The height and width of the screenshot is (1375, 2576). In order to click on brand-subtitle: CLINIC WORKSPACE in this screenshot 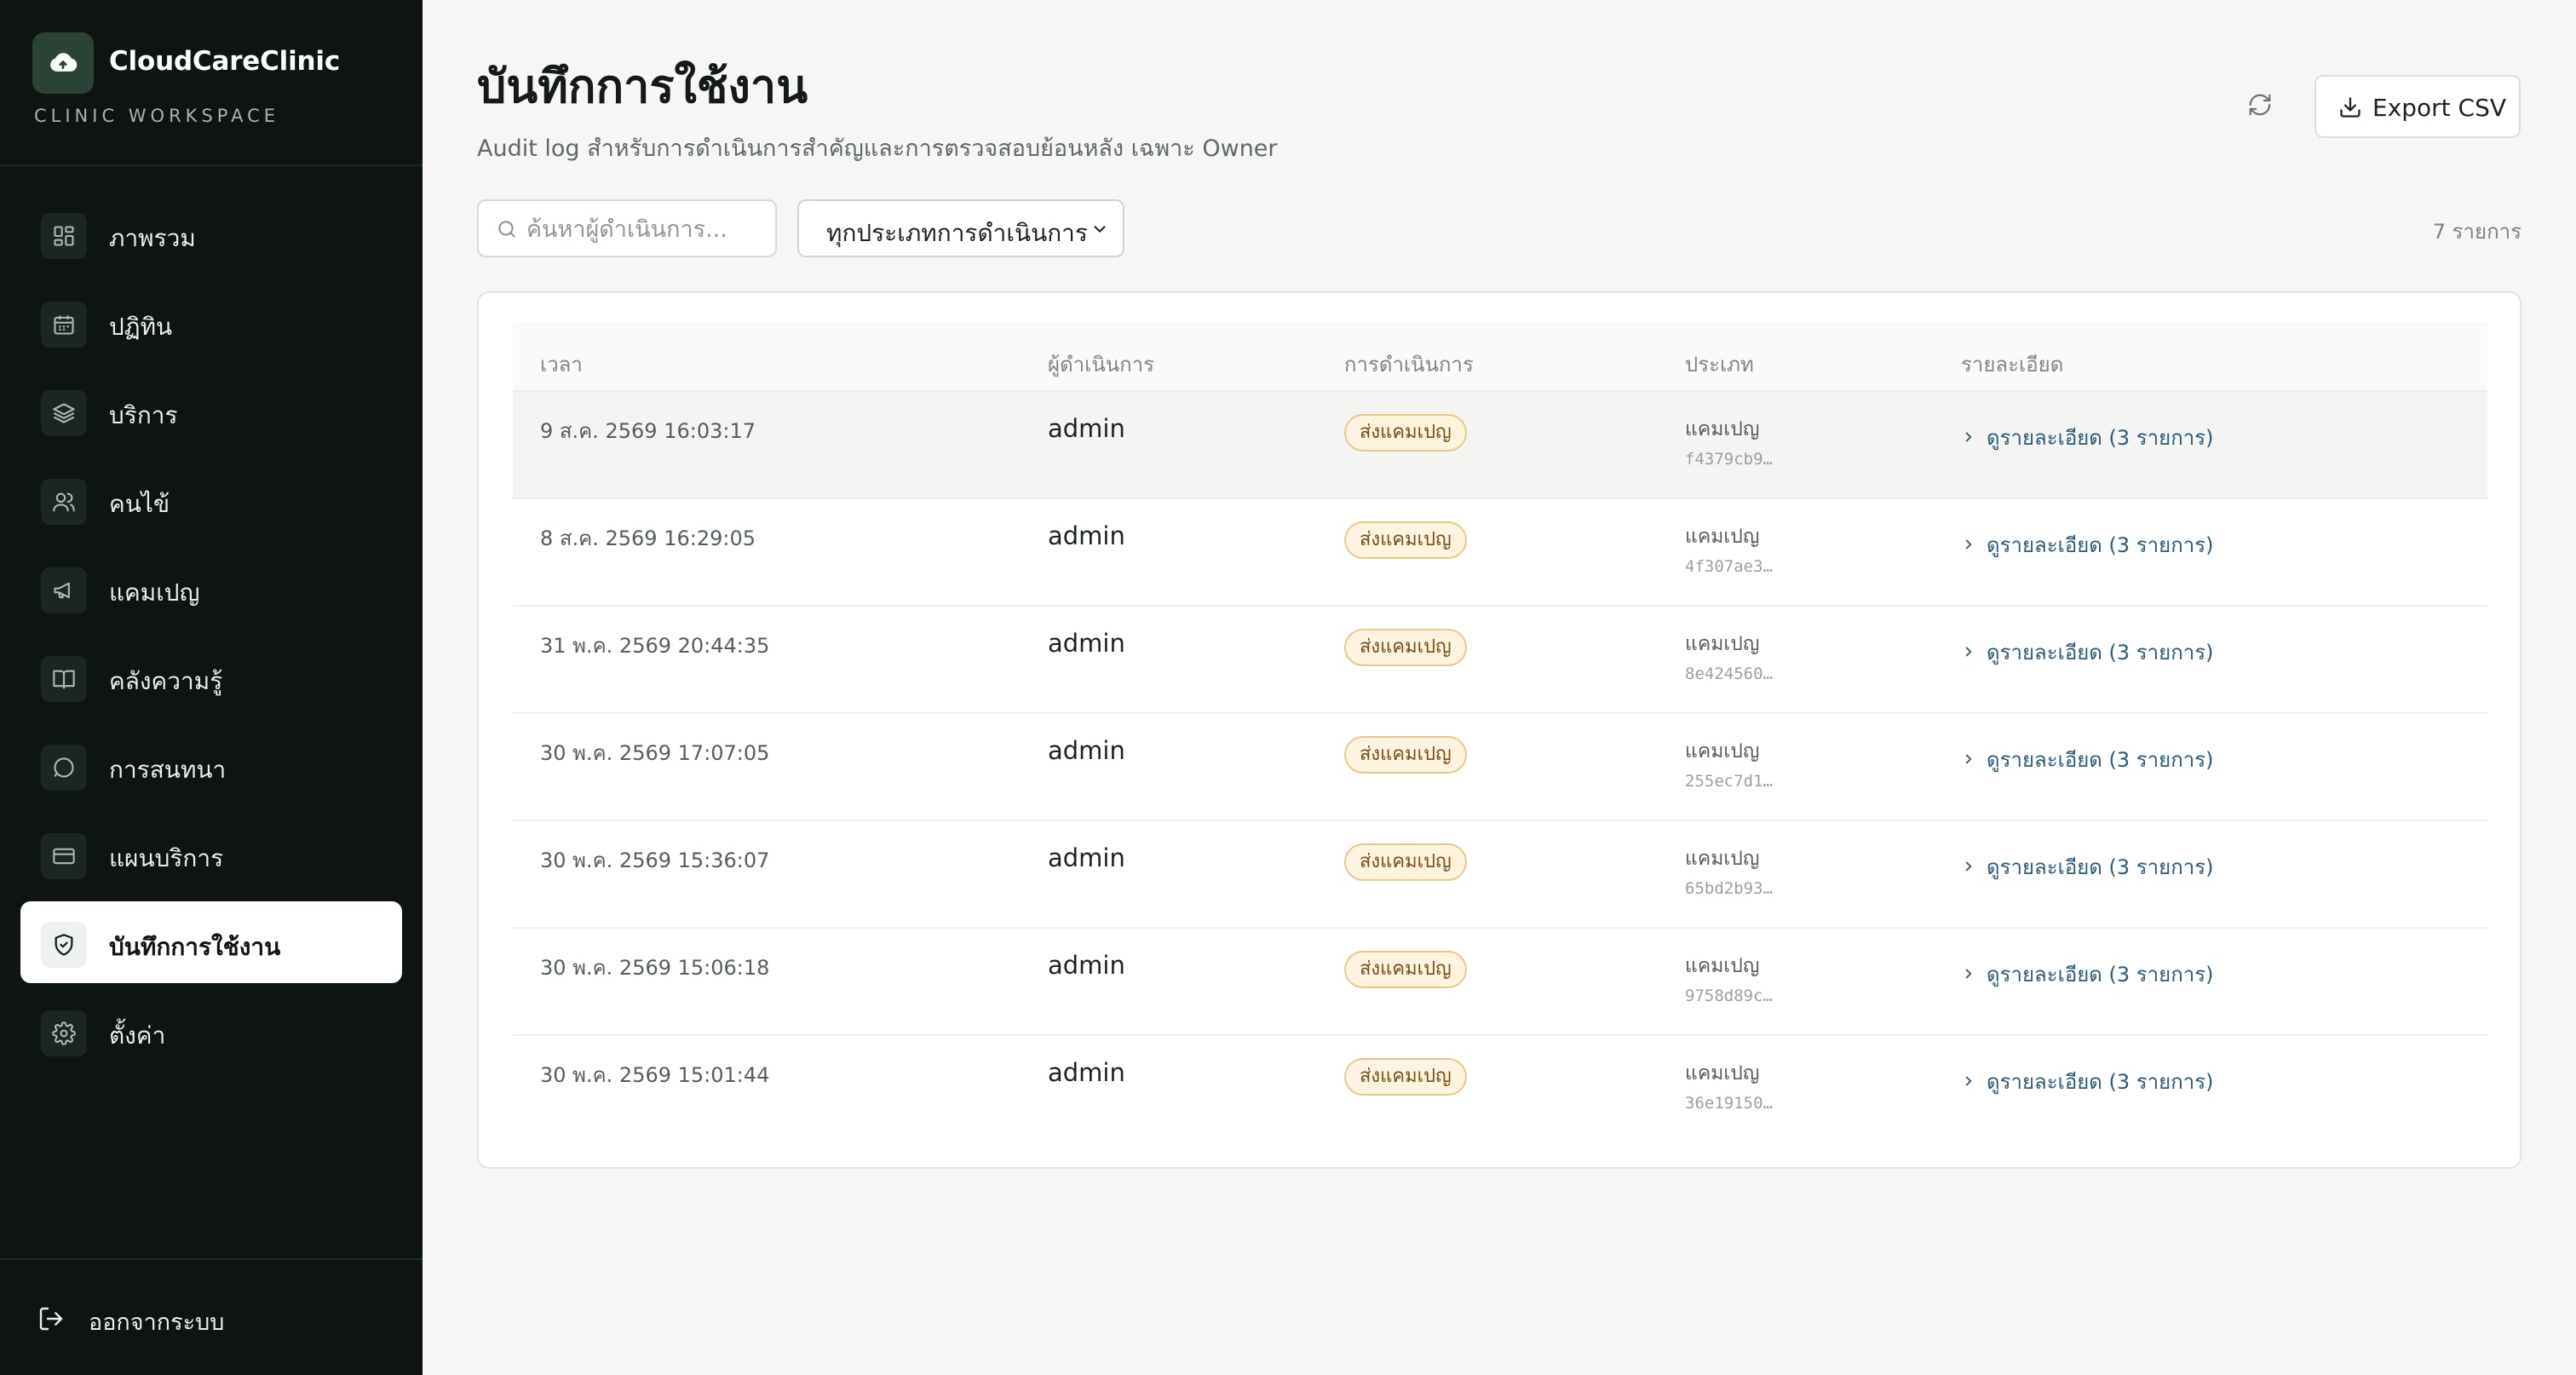, I will do `click(157, 116)`.